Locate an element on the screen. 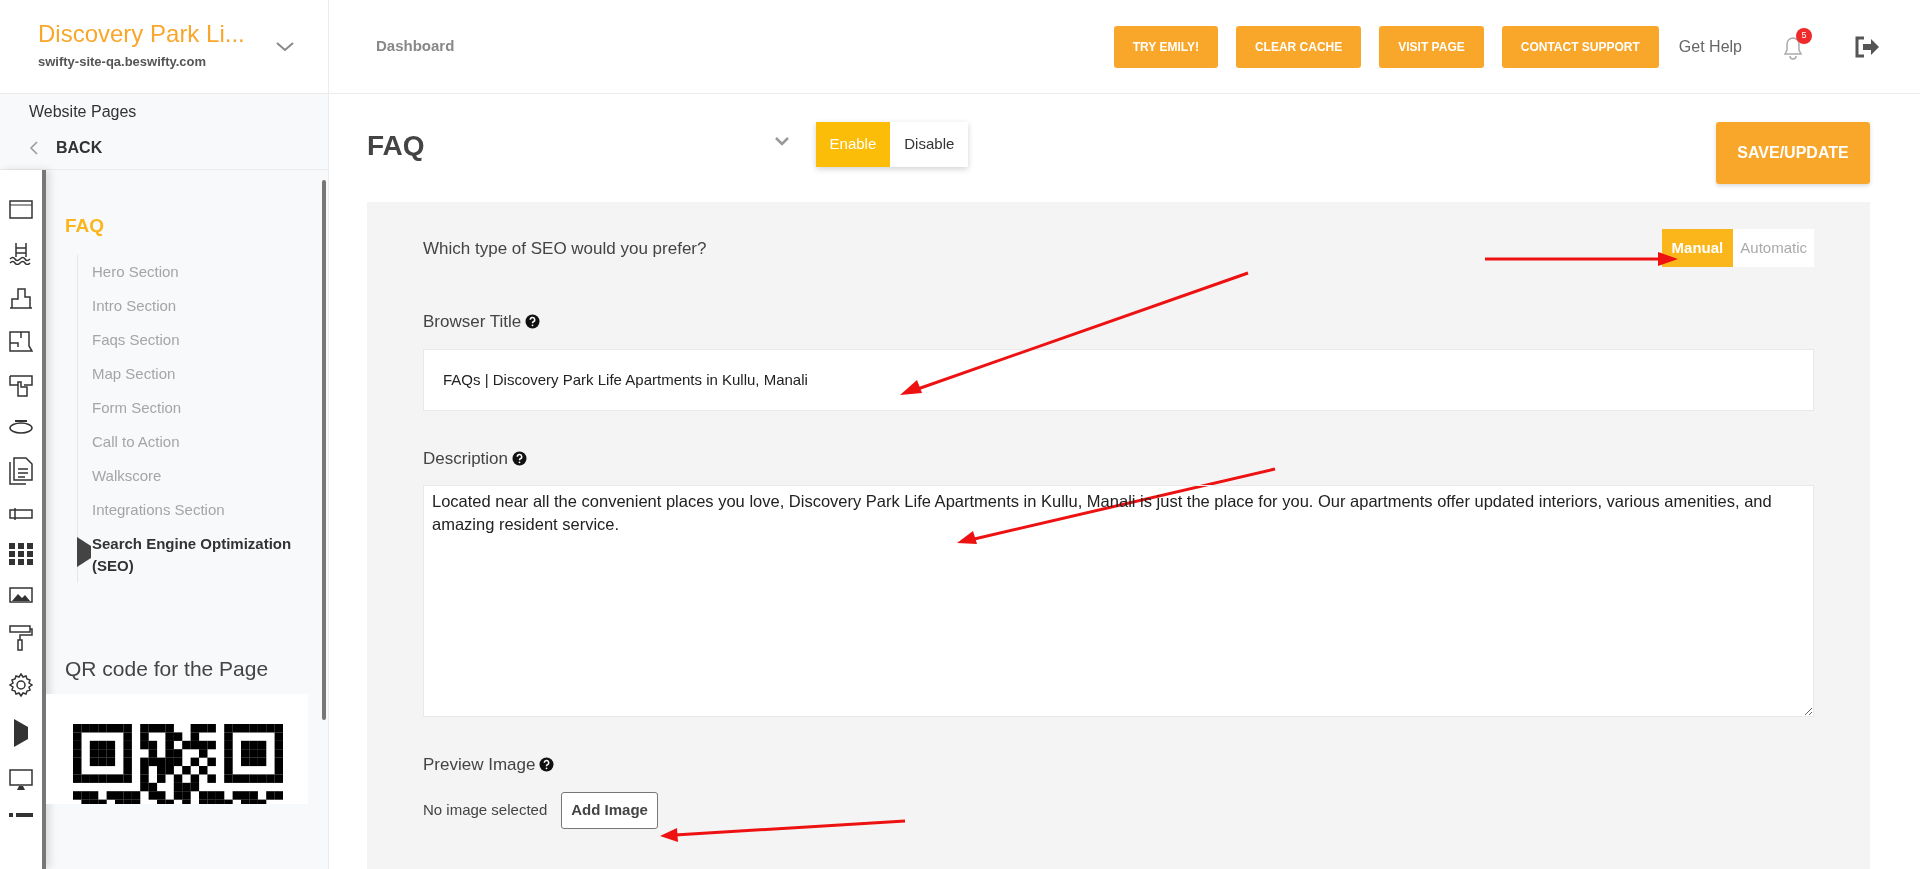 The image size is (1920, 869). section-heading: Website Pages is located at coordinates (83, 112).